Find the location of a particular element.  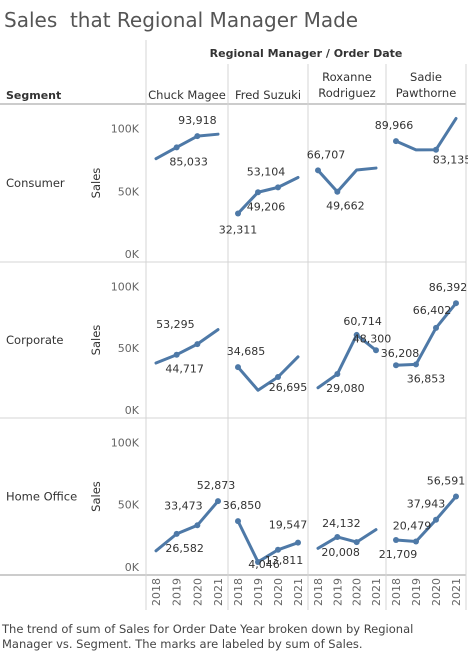

manager-header: Chuck Magee is located at coordinates (187, 95).